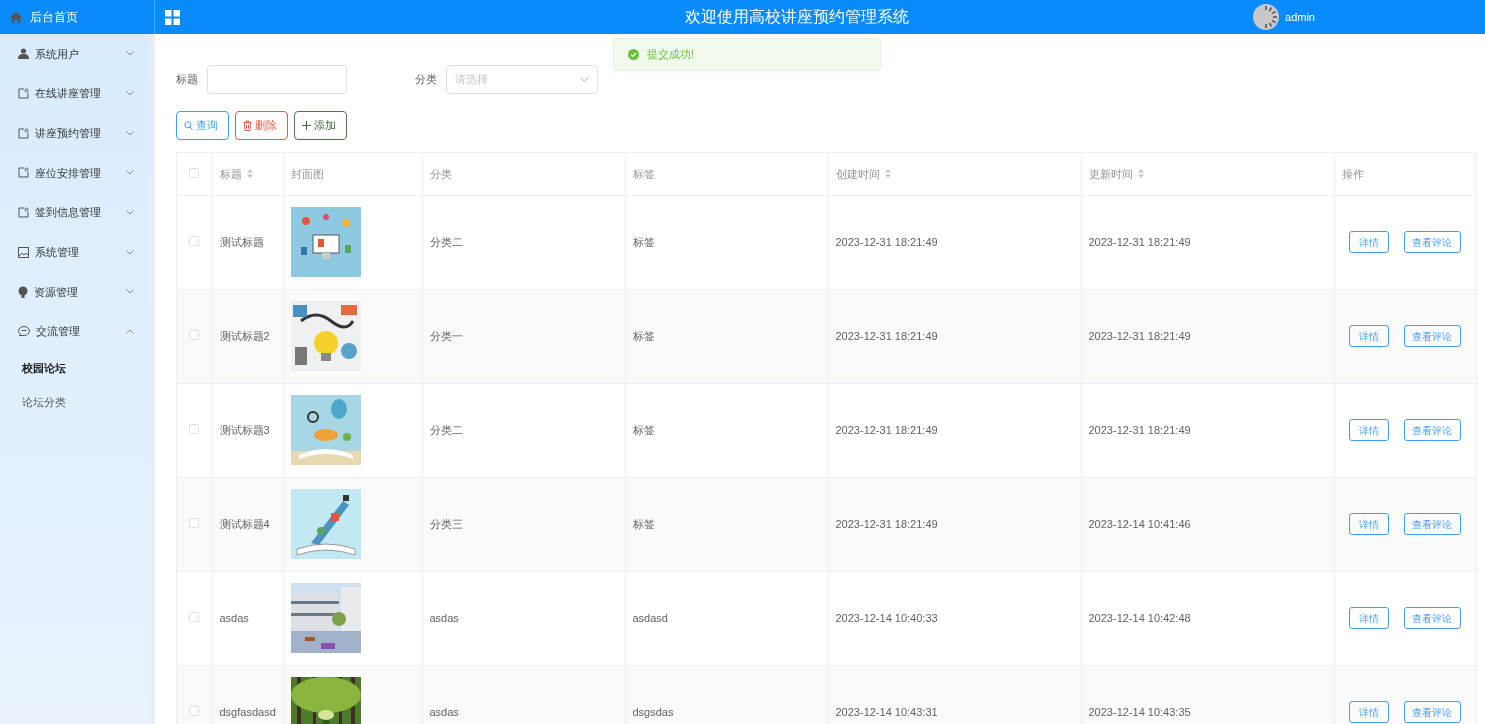  What do you see at coordinates (307, 174) in the screenshot?
I see `column-header: 封面图` at bounding box center [307, 174].